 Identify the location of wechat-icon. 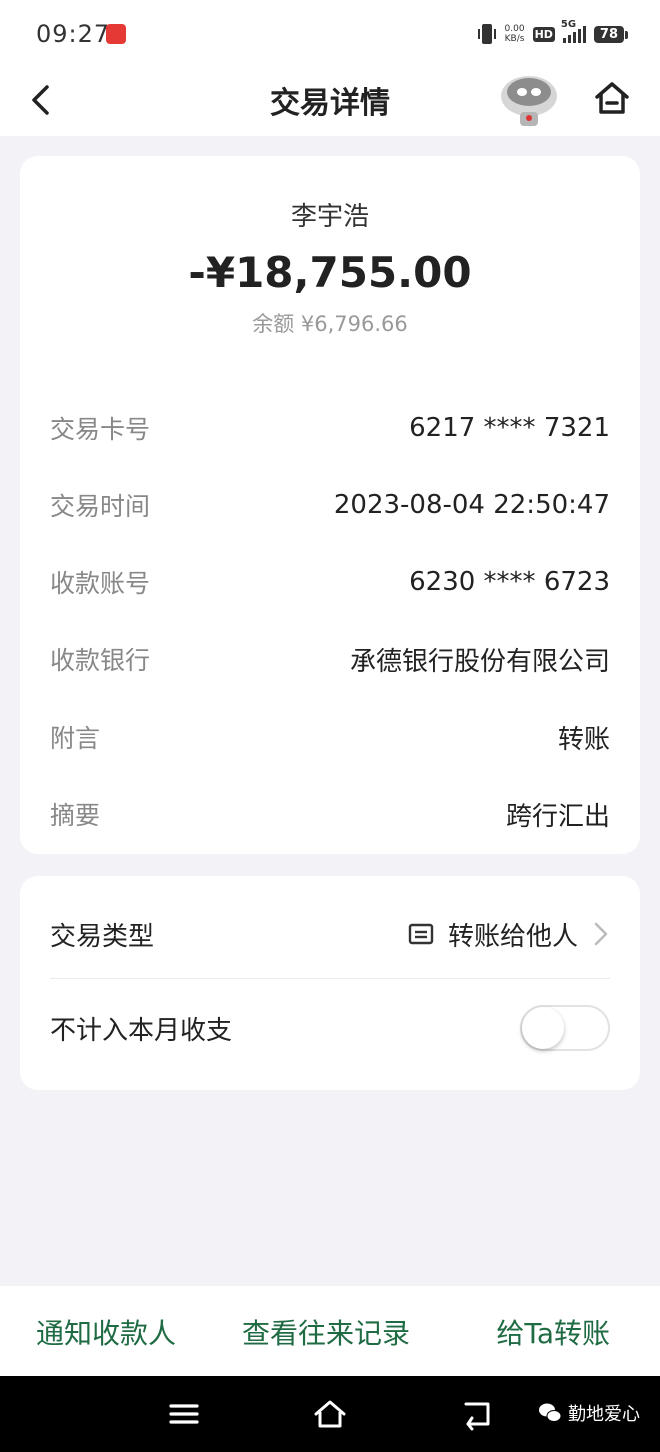
(550, 1412).